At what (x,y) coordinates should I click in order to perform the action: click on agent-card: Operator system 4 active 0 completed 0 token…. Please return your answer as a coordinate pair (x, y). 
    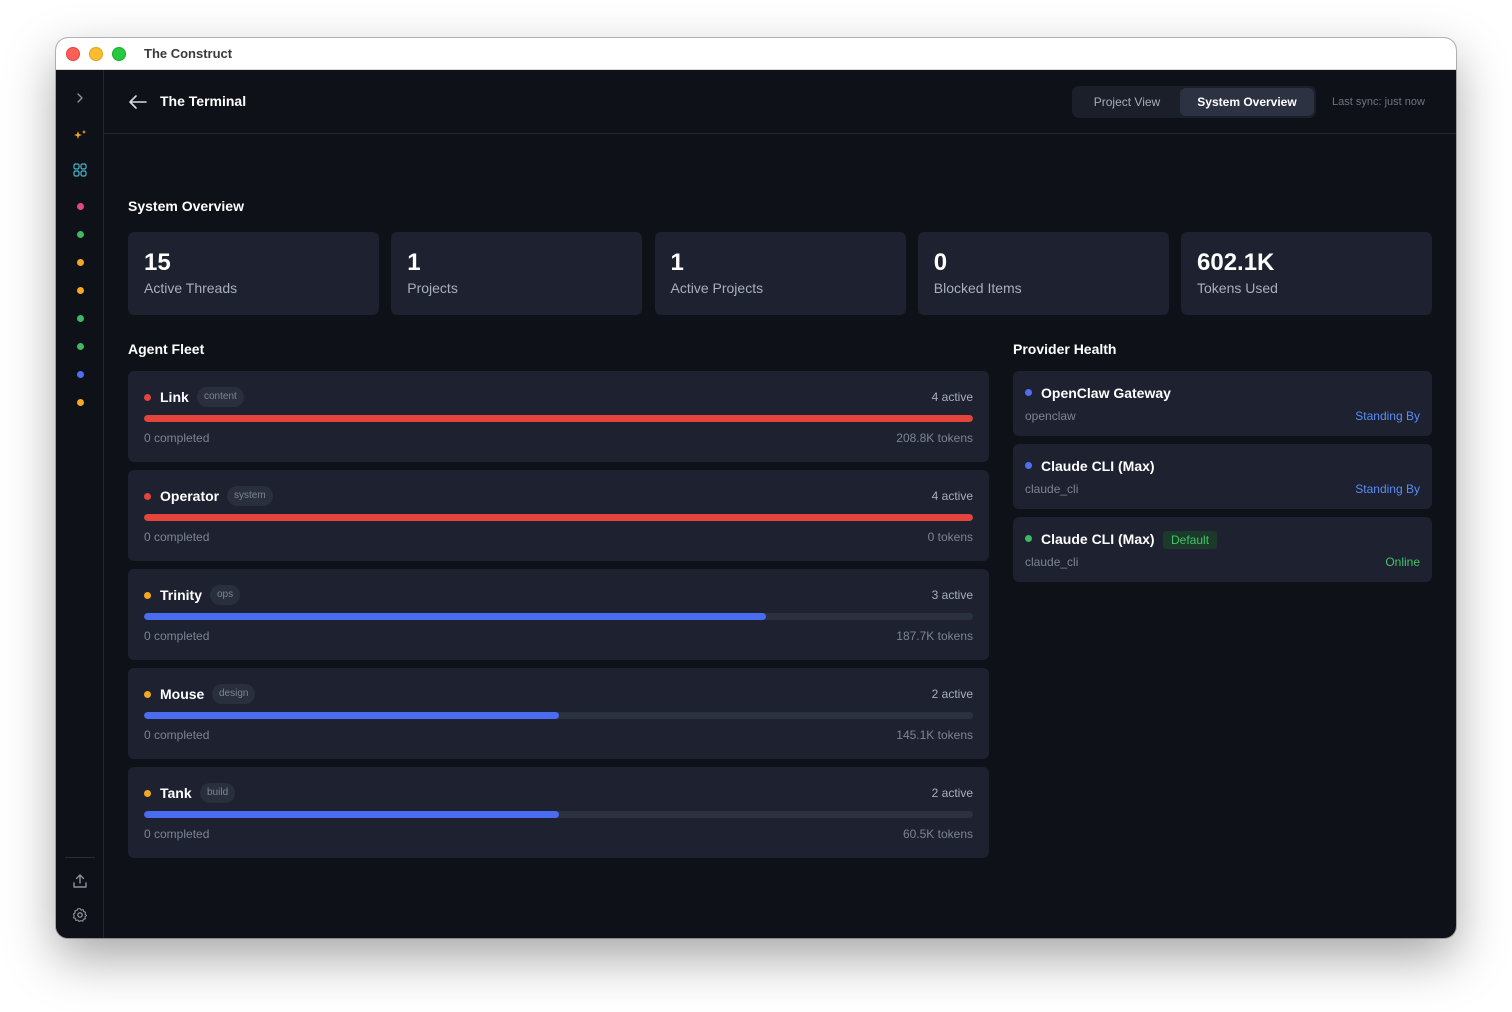
    Looking at the image, I should click on (558, 515).